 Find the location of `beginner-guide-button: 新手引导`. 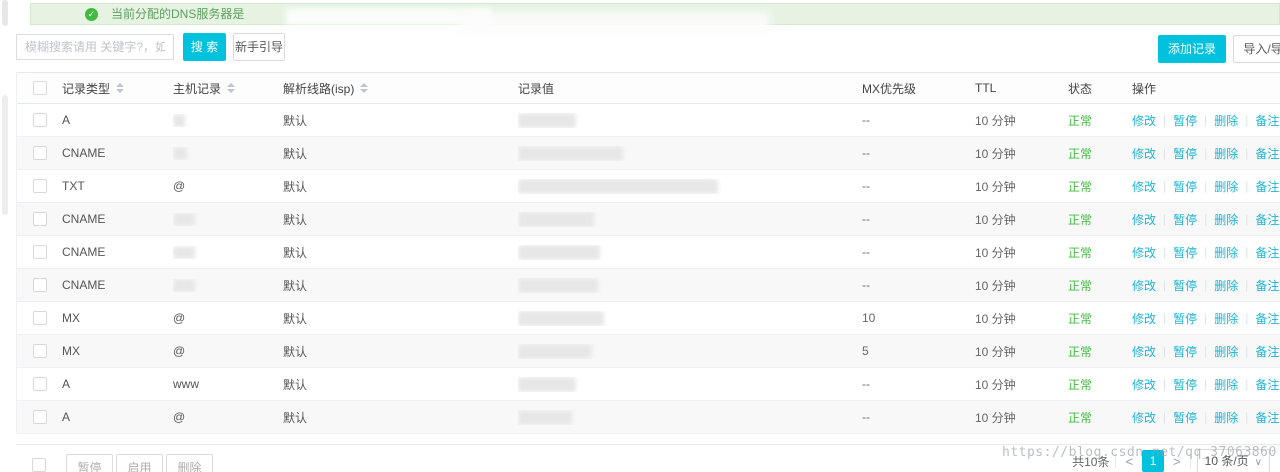

beginner-guide-button: 新手引导 is located at coordinates (259, 47).